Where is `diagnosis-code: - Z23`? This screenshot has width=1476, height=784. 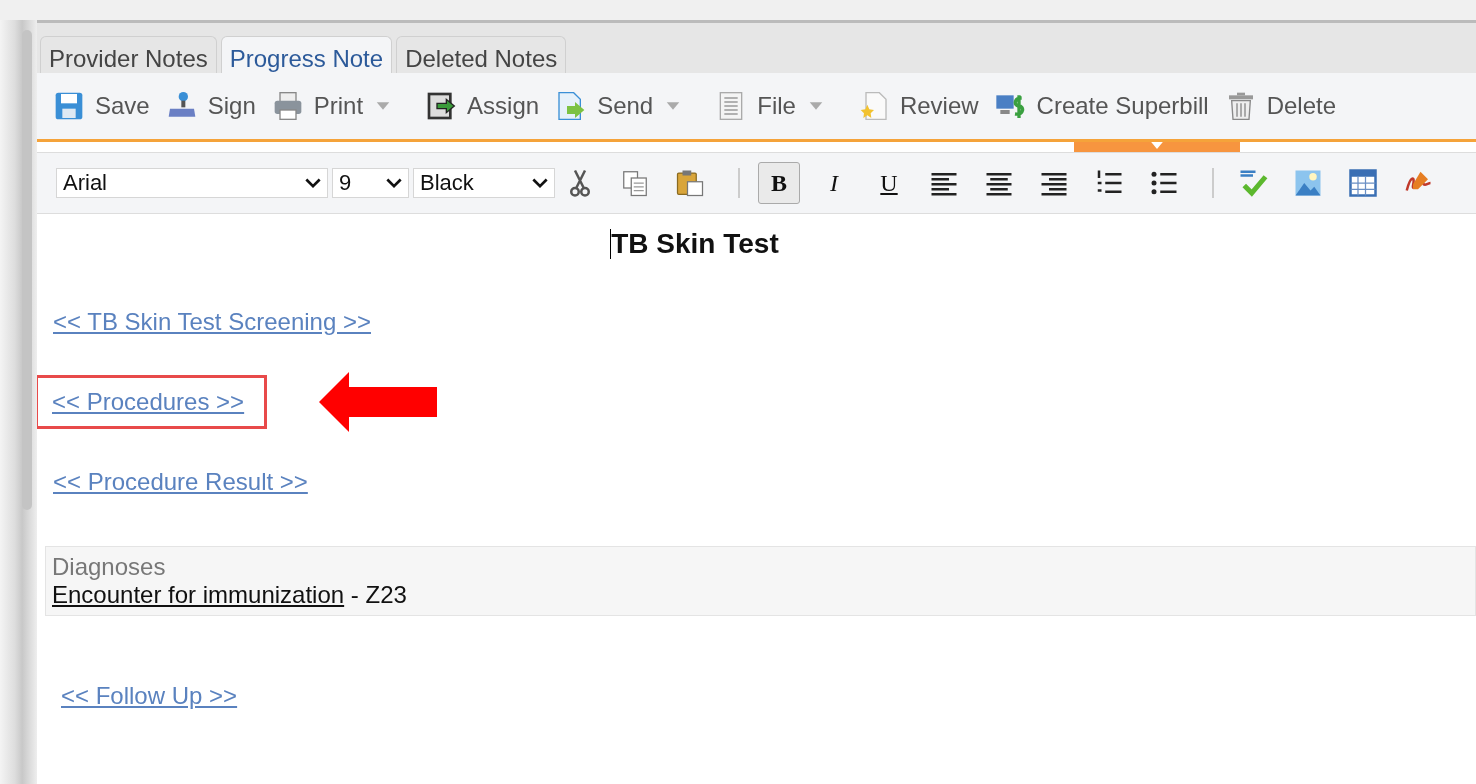 diagnosis-code: - Z23 is located at coordinates (378, 595).